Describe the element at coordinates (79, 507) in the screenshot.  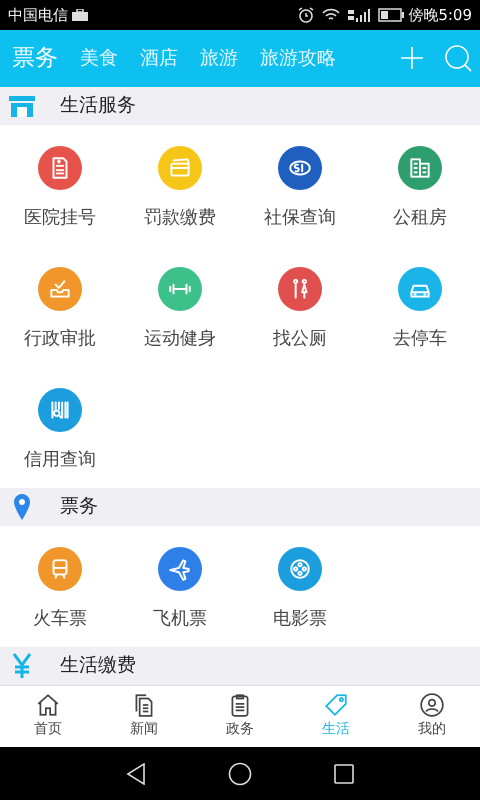
I see `section-title: 票务` at that location.